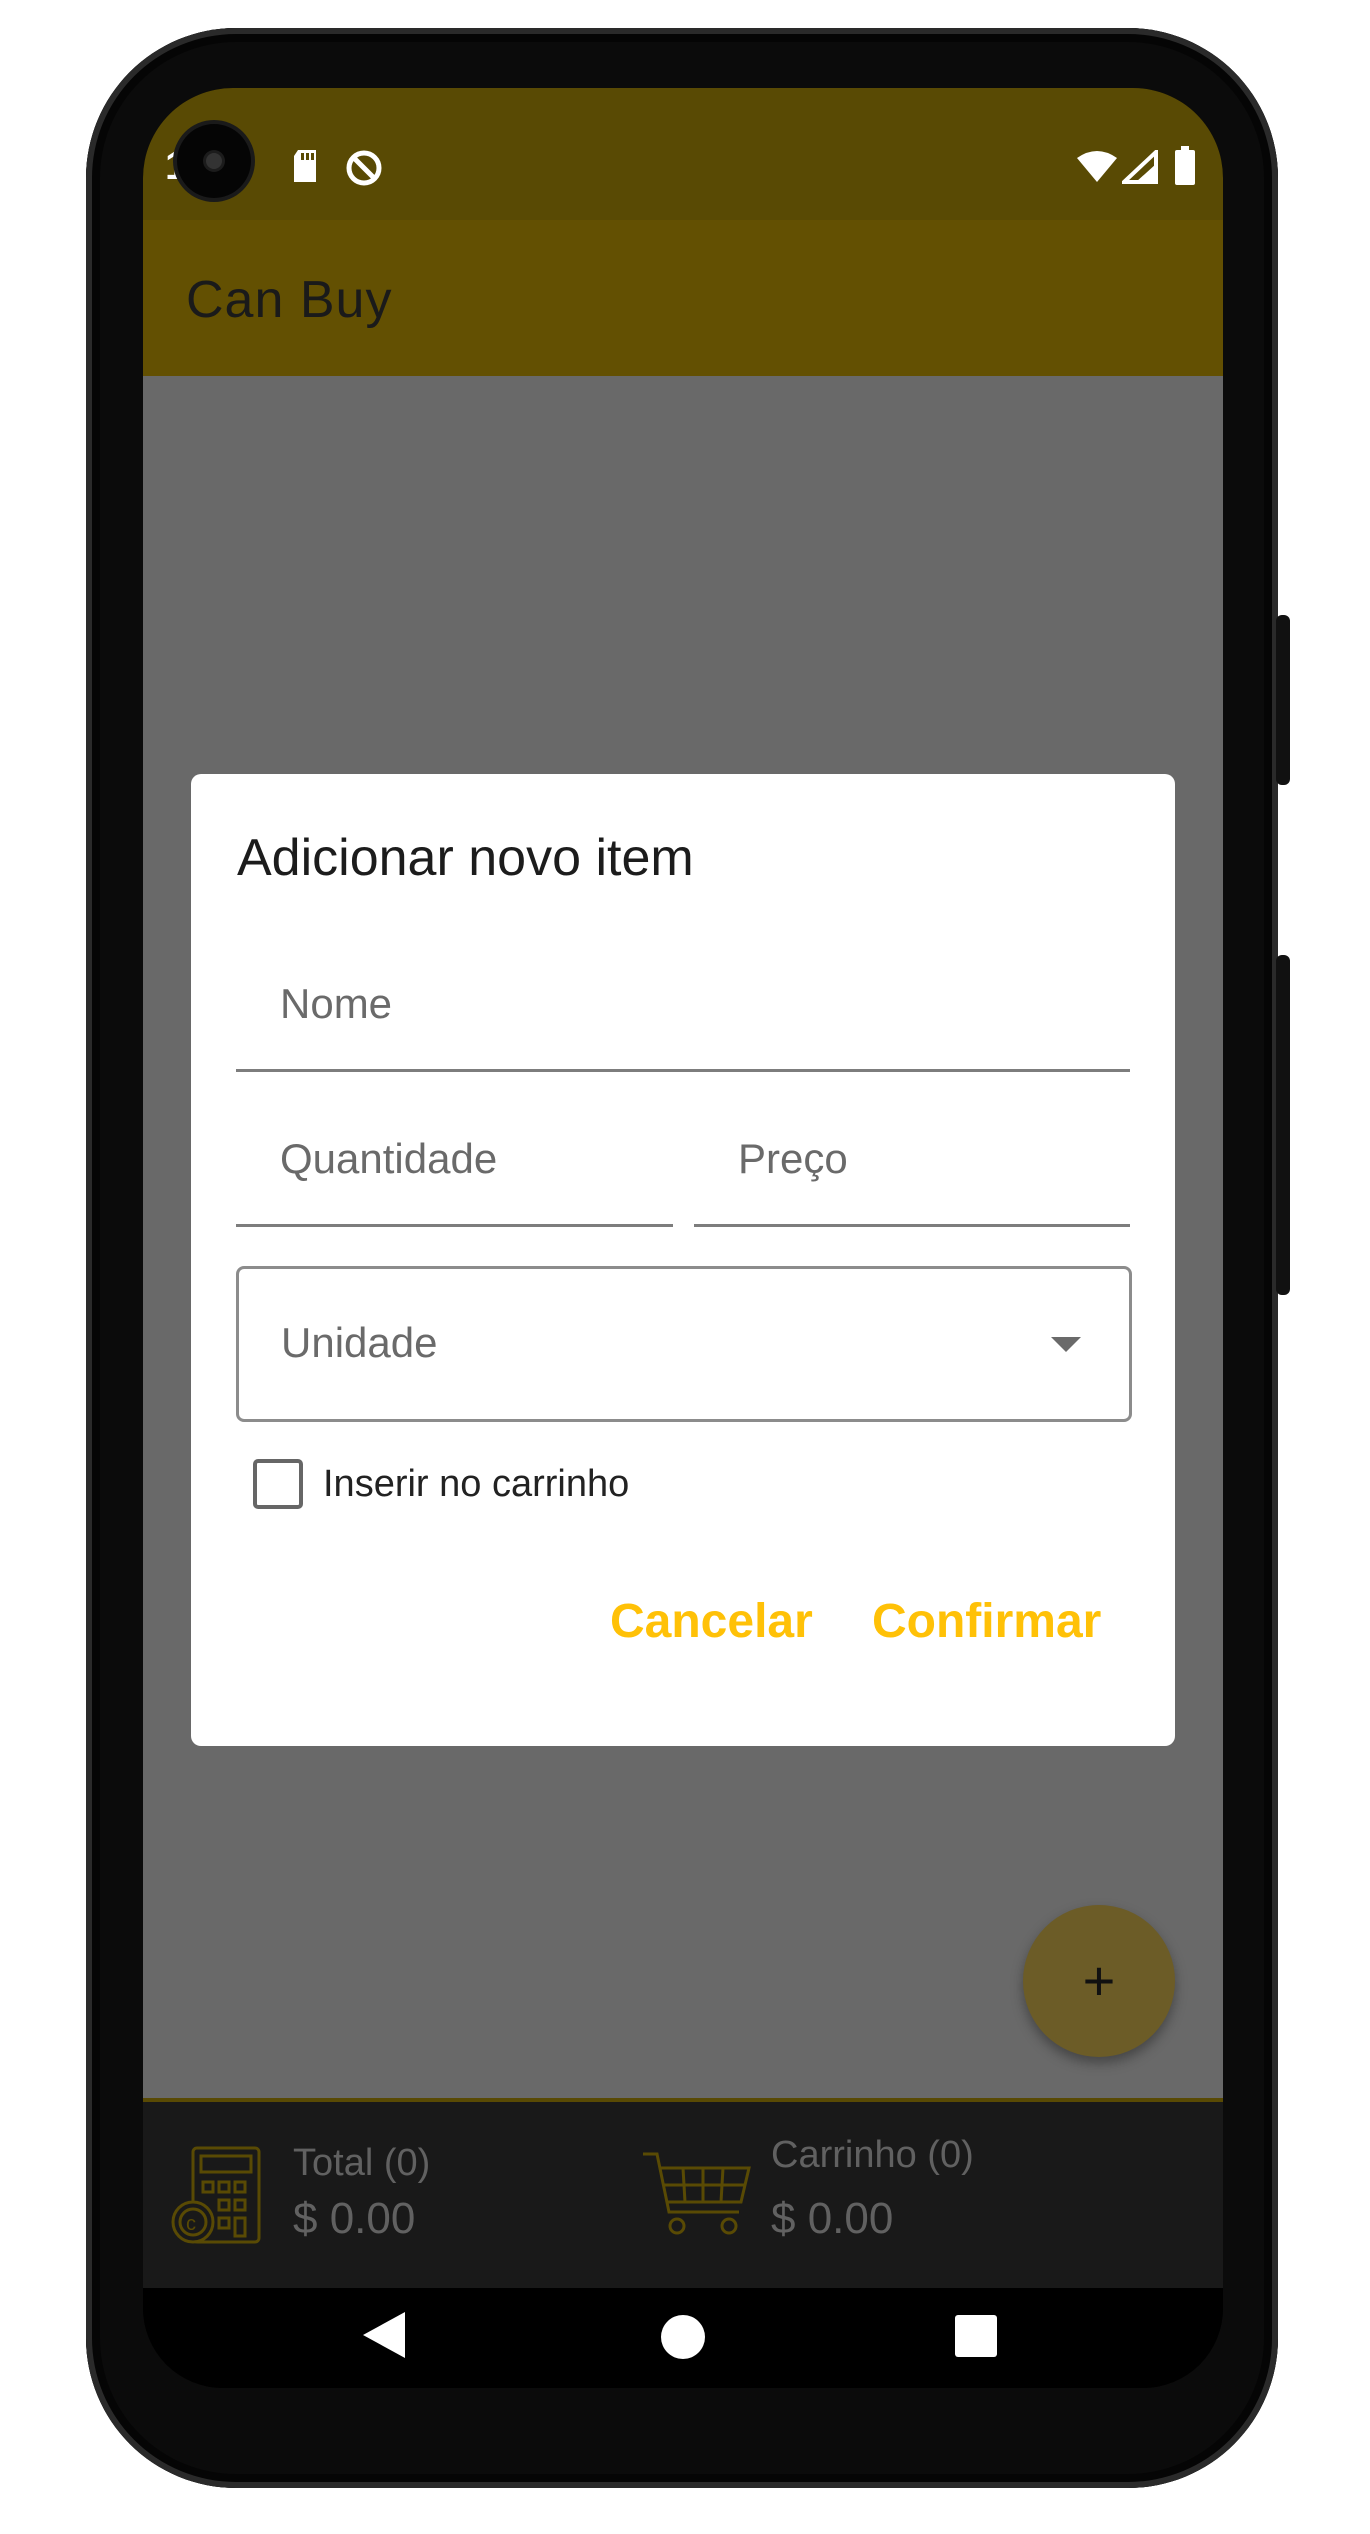 The height and width of the screenshot is (2534, 1370). Describe the element at coordinates (476, 1484) in the screenshot. I see `add-to-cart-label: Inserir no carrinho` at that location.